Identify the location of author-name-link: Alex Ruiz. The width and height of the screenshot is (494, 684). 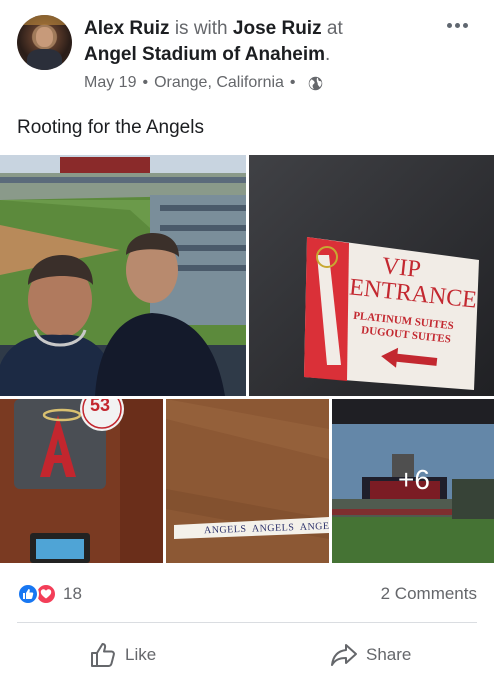
(127, 28).